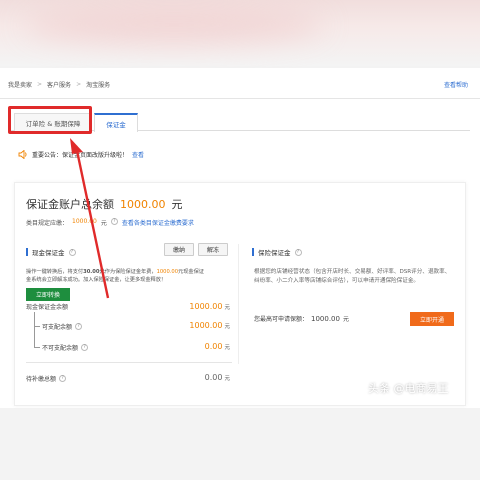 The height and width of the screenshot is (480, 480). I want to click on required-line: 类目规定应缴： 1000.00 元 ? 查看各类目保证金缴费要求, so click(110, 222).